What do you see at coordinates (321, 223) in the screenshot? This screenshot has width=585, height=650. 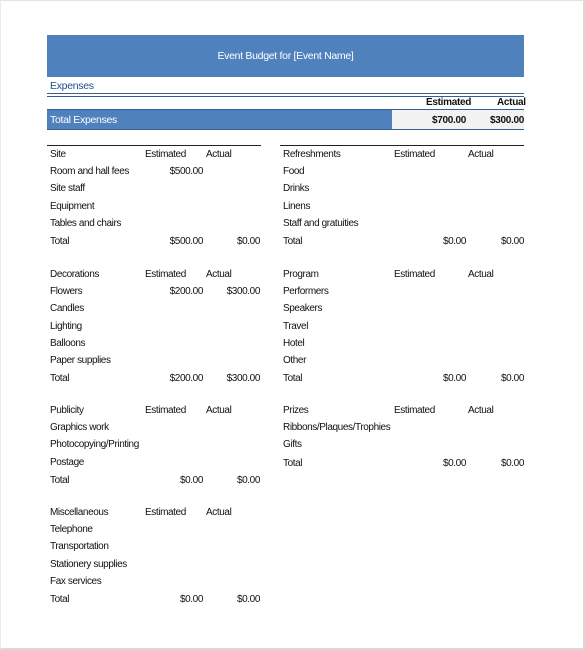 I see `line-item-label: Staff and gratuities` at bounding box center [321, 223].